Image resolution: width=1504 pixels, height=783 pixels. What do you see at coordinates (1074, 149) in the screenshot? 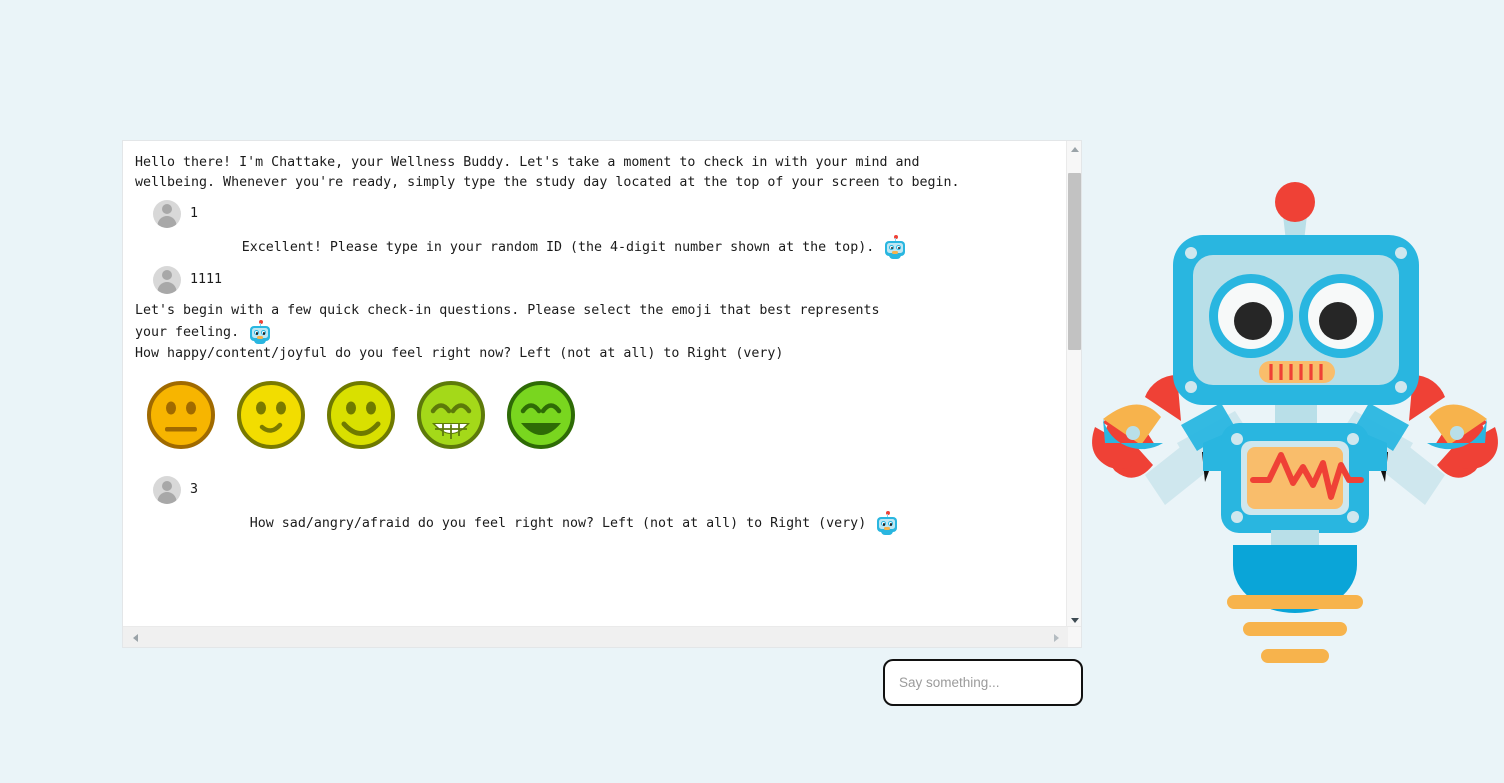
I see `scroll-up-arrow-icon` at bounding box center [1074, 149].